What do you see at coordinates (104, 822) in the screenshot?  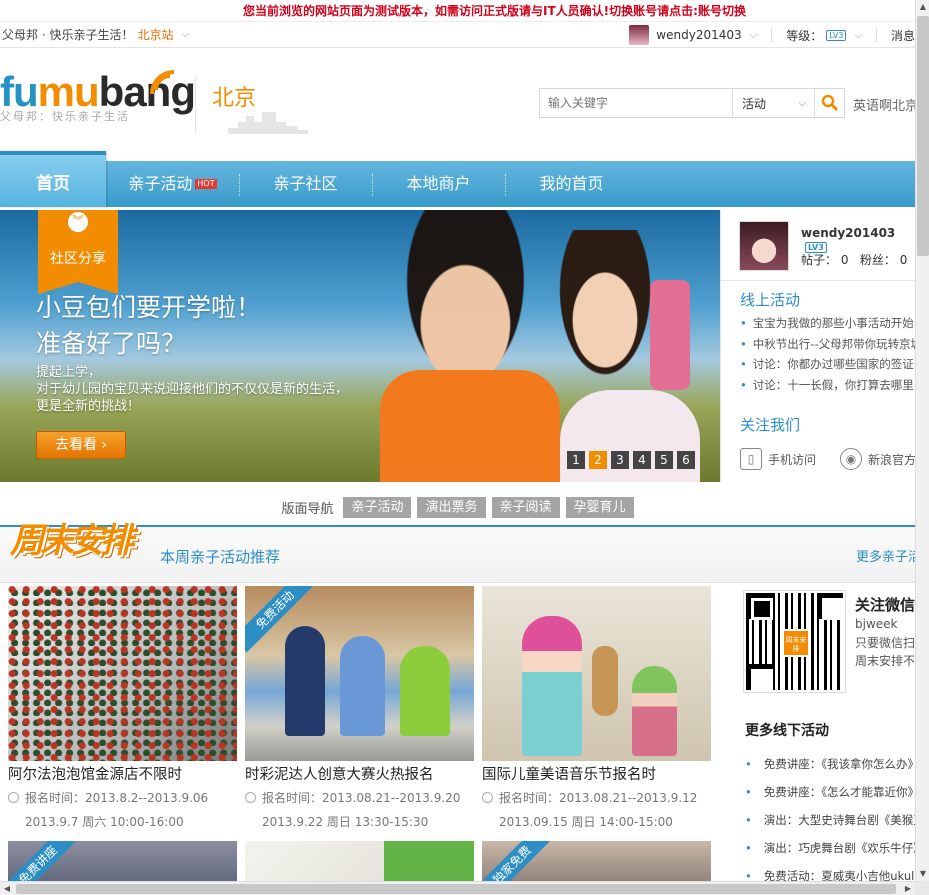 I see `activity-date: 2013.9.7 周六 10:00-16:00` at bounding box center [104, 822].